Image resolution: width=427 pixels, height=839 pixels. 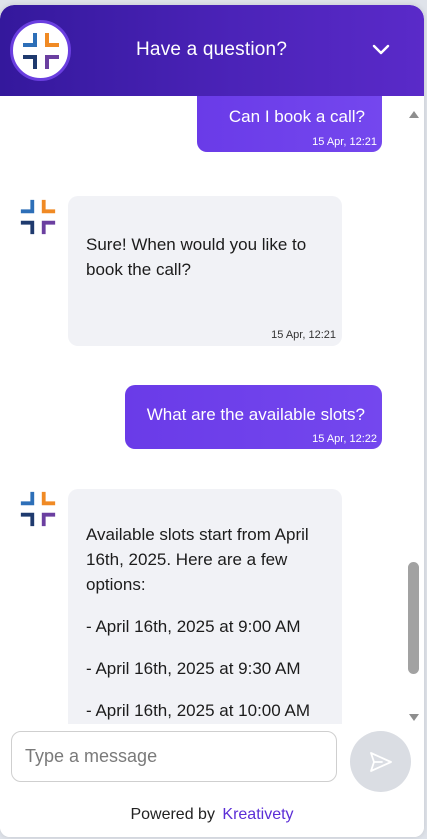 What do you see at coordinates (414, 410) in the screenshot?
I see `message-scrollbar` at bounding box center [414, 410].